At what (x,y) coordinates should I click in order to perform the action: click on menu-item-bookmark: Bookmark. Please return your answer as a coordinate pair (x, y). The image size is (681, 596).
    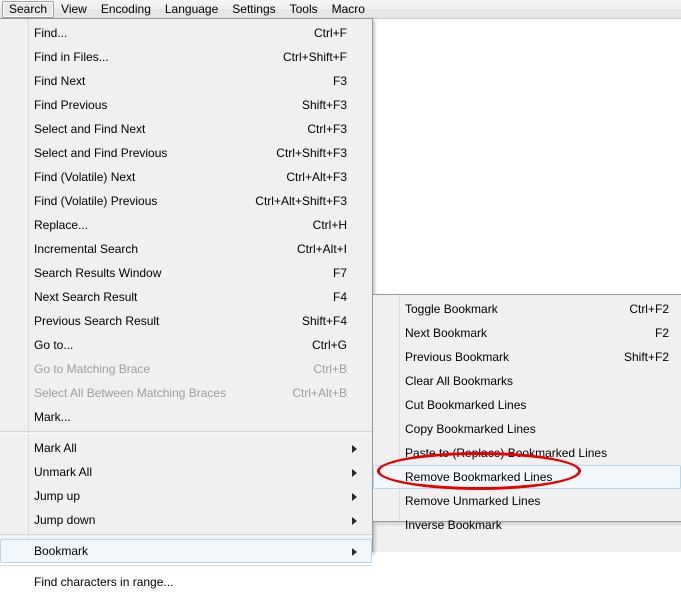
    Looking at the image, I should click on (186, 551).